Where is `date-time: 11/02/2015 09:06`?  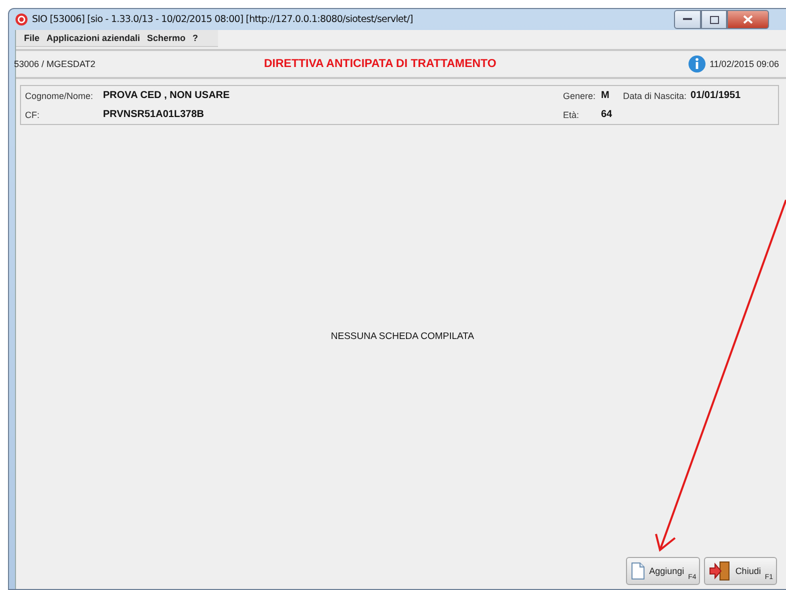
date-time: 11/02/2015 09:06 is located at coordinates (744, 64).